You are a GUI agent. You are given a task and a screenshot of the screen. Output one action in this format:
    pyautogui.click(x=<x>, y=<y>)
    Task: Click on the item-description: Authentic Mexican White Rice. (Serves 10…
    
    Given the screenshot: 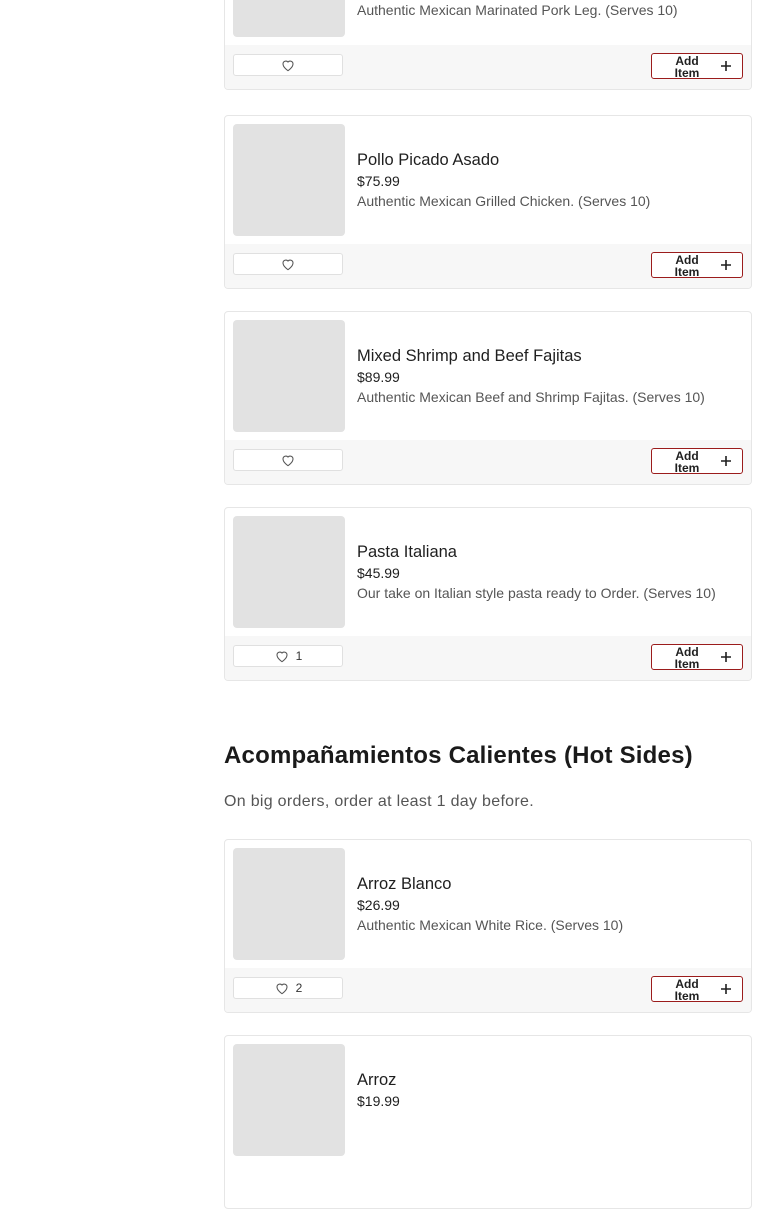 What is the action you would take?
    pyautogui.click(x=490, y=925)
    